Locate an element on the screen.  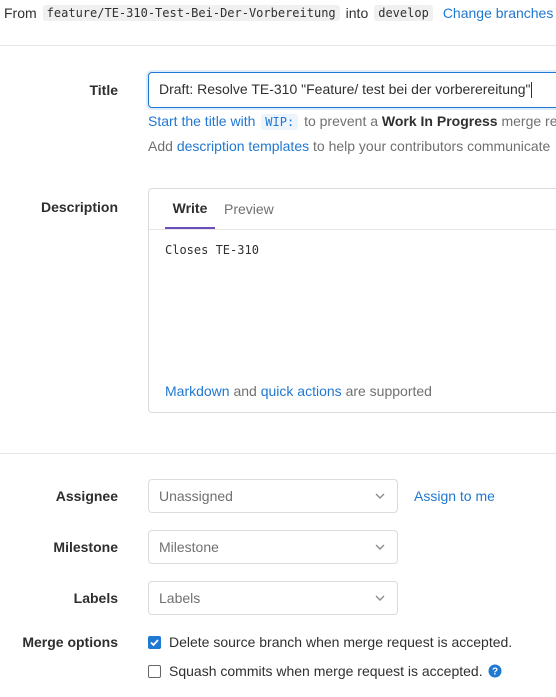
tab-preview-label: Preview is located at coordinates (249, 209).